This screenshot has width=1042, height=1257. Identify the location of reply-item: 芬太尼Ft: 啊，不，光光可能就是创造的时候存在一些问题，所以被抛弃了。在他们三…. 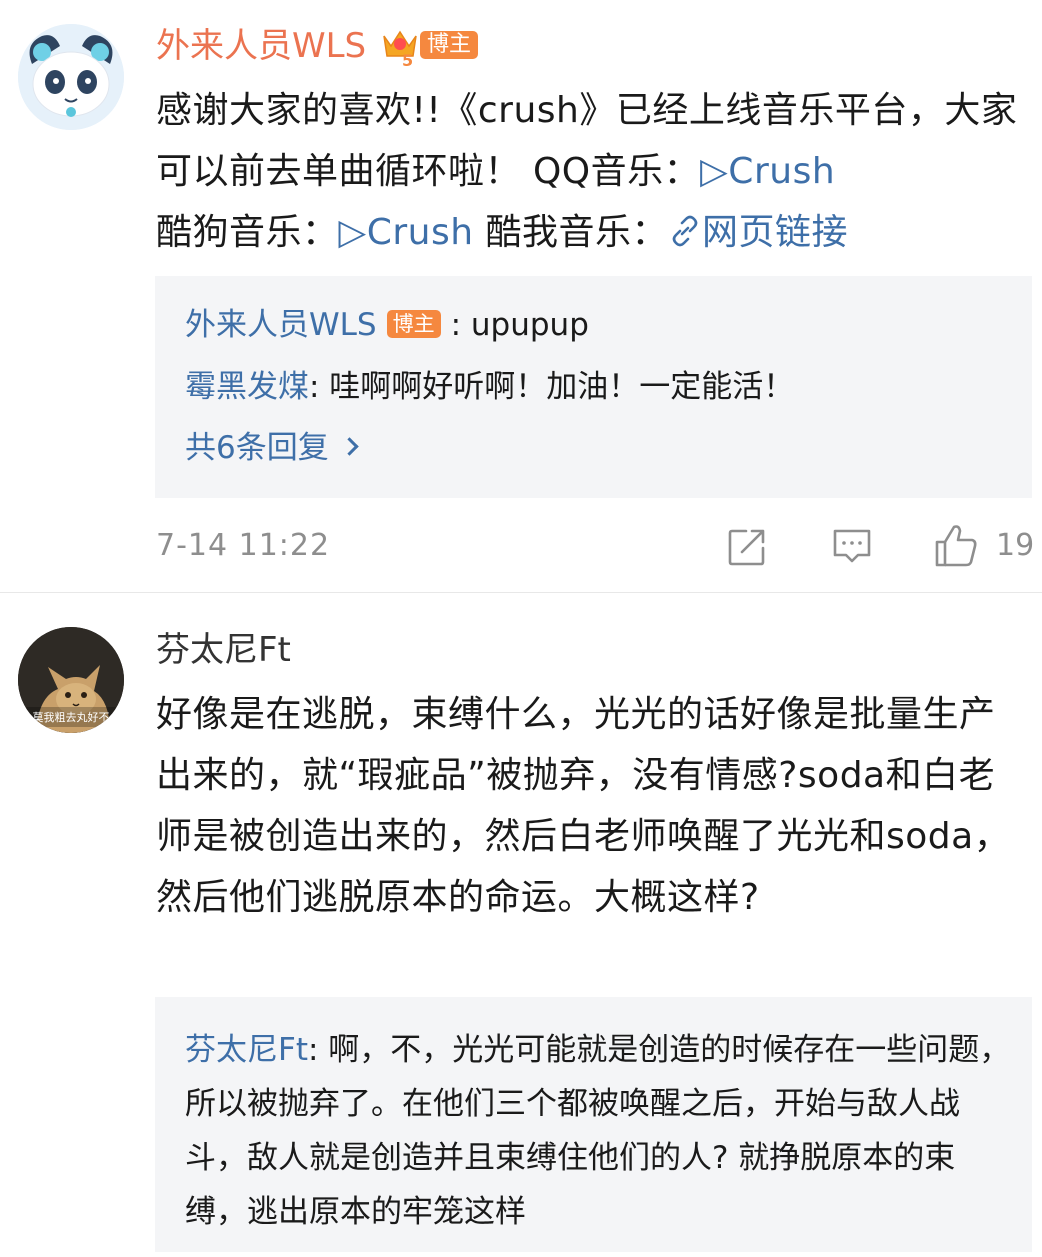
(600, 1131).